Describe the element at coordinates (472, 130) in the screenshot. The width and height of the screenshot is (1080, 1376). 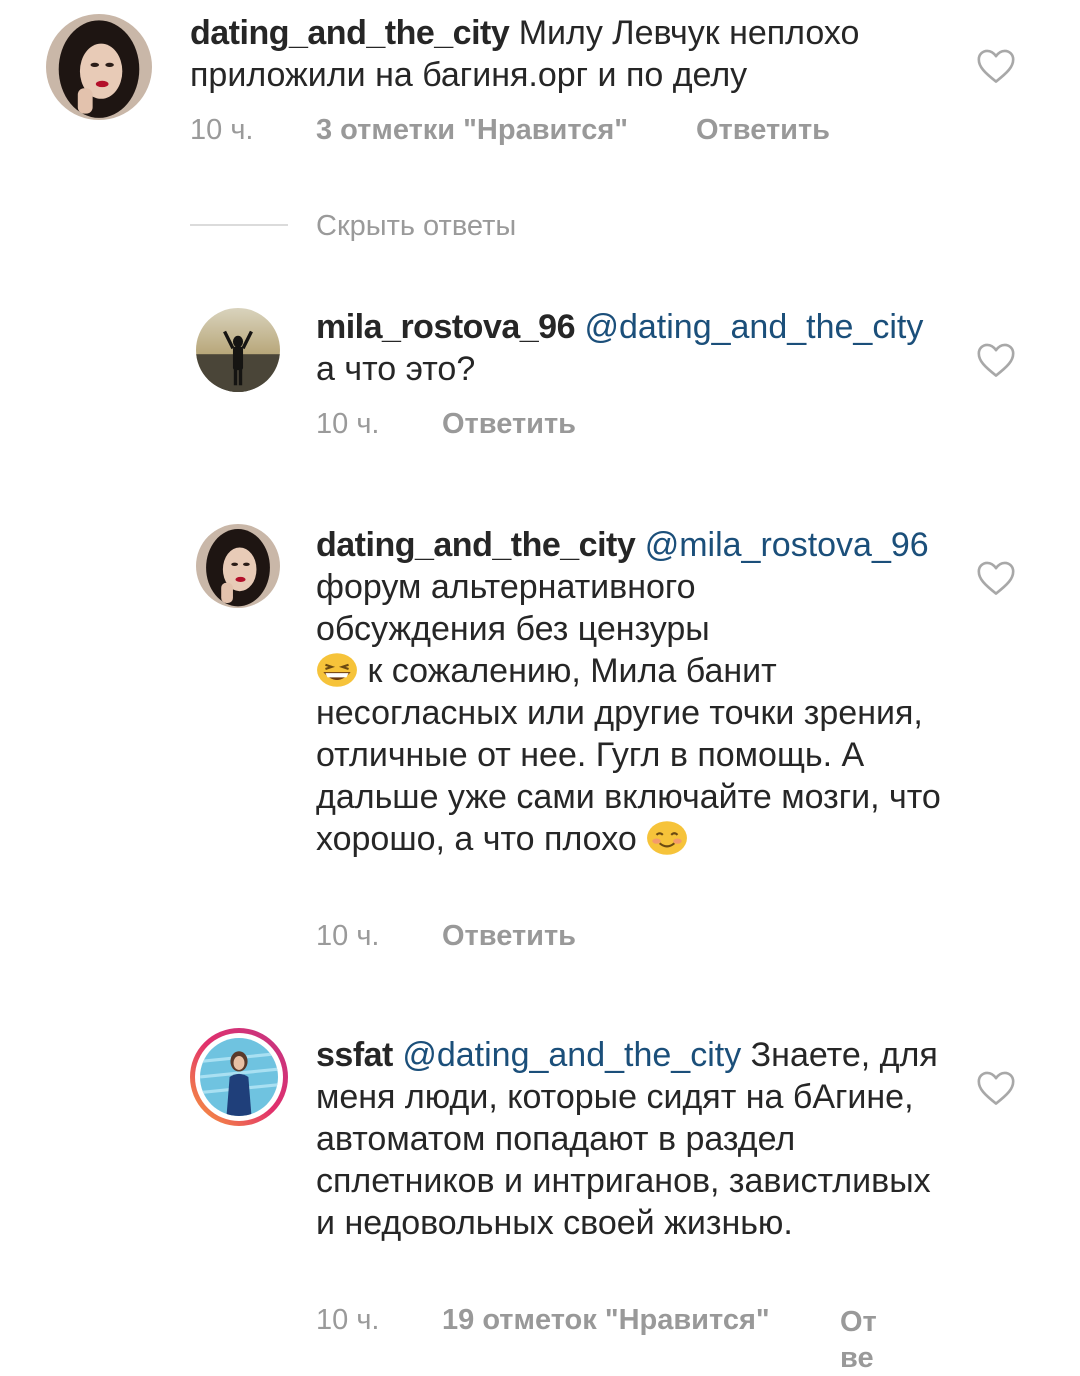
I see `likes-count-link: 3 отметки "Нравится"` at that location.